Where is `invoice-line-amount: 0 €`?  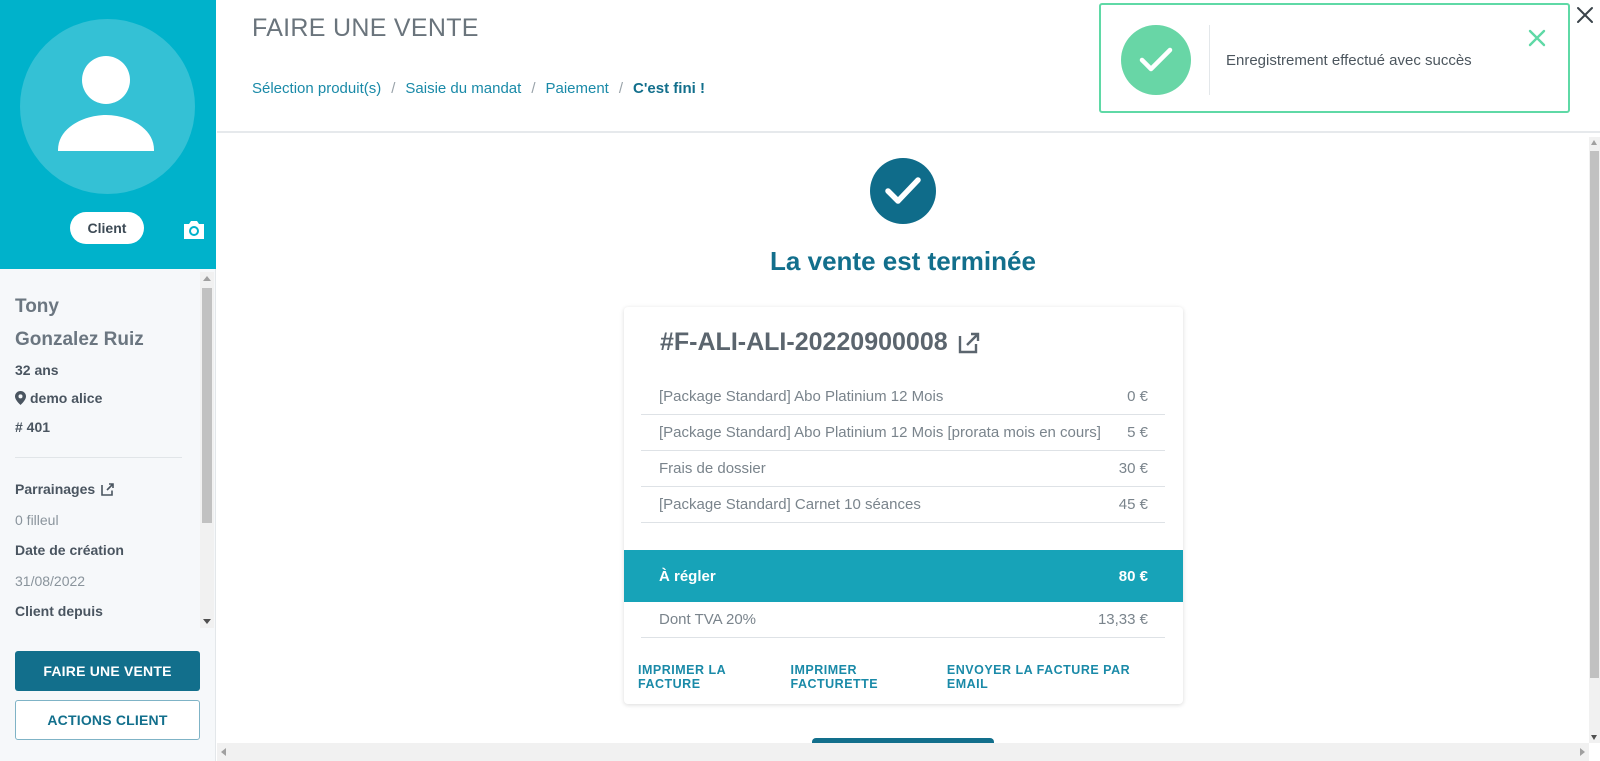 invoice-line-amount: 0 € is located at coordinates (1137, 396).